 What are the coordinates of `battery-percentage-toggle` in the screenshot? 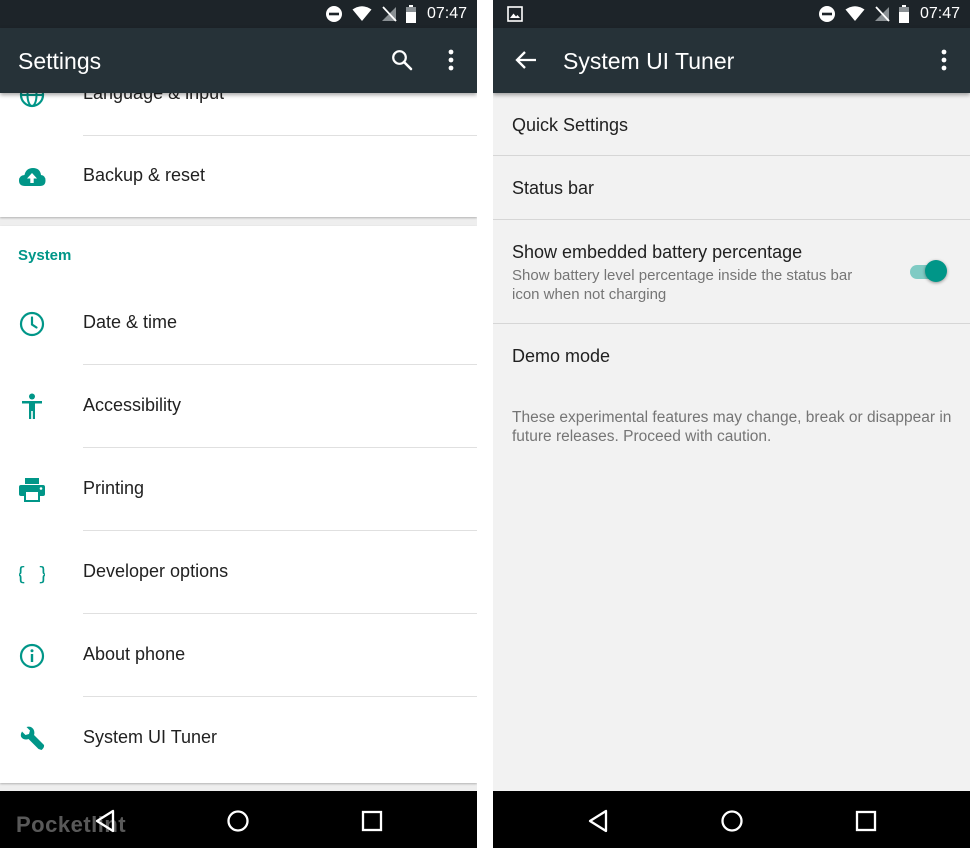 It's located at (928, 271).